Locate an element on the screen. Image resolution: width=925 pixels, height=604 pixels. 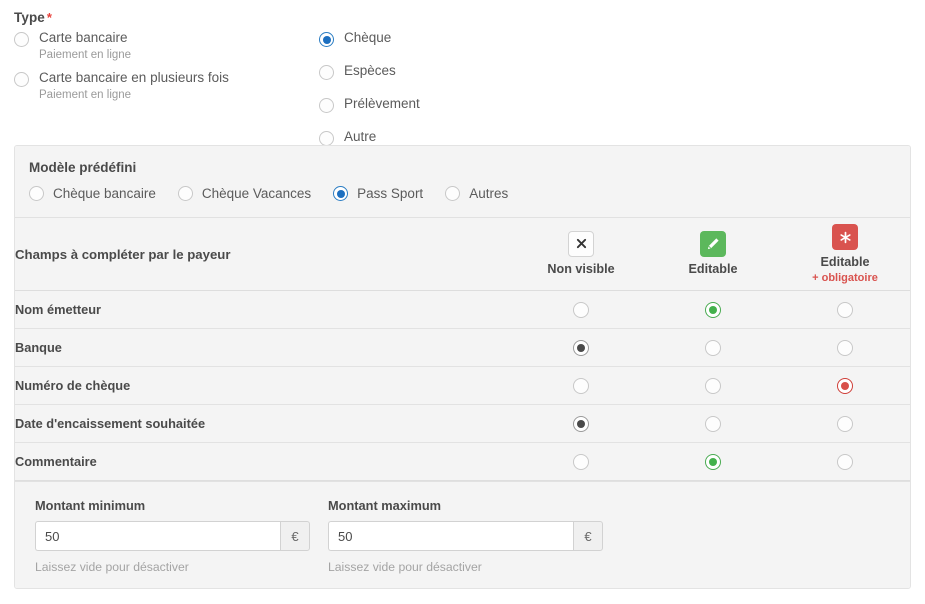
radio-date-encaissement-obligatoire is located at coordinates (845, 423).